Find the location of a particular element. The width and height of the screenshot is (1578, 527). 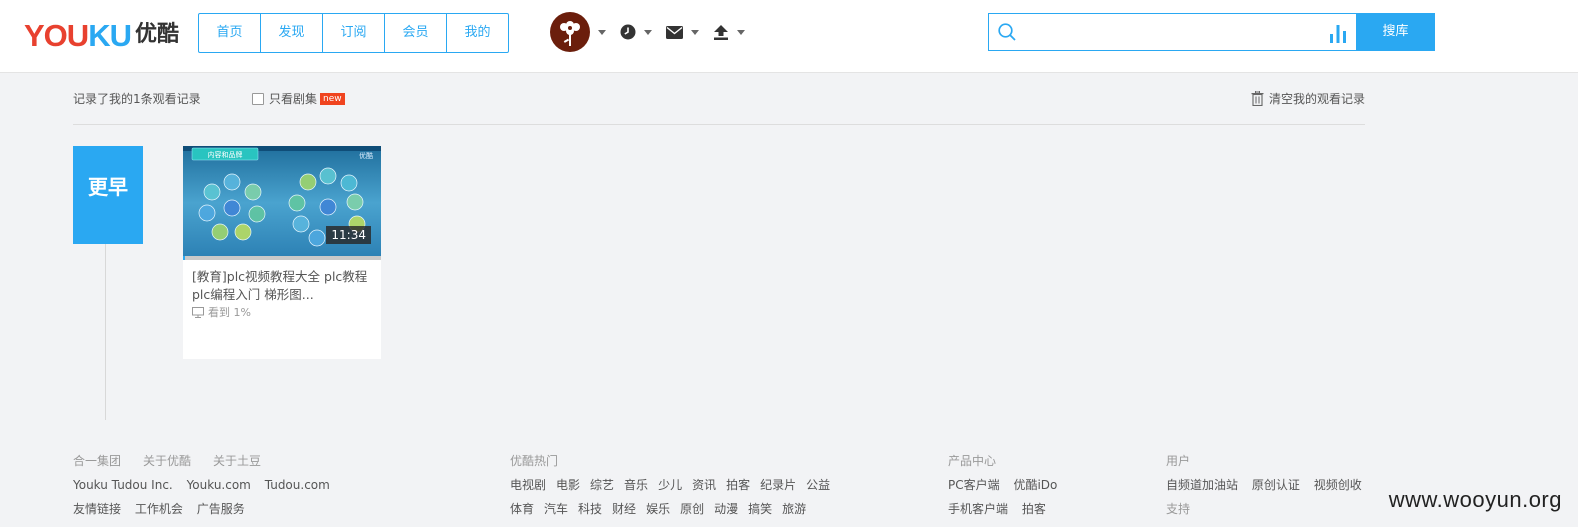

footer-link: 手机客户端 is located at coordinates (978, 509).